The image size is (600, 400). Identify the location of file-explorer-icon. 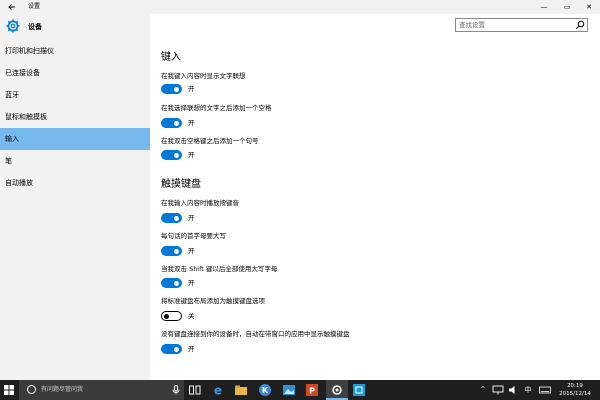
(241, 390).